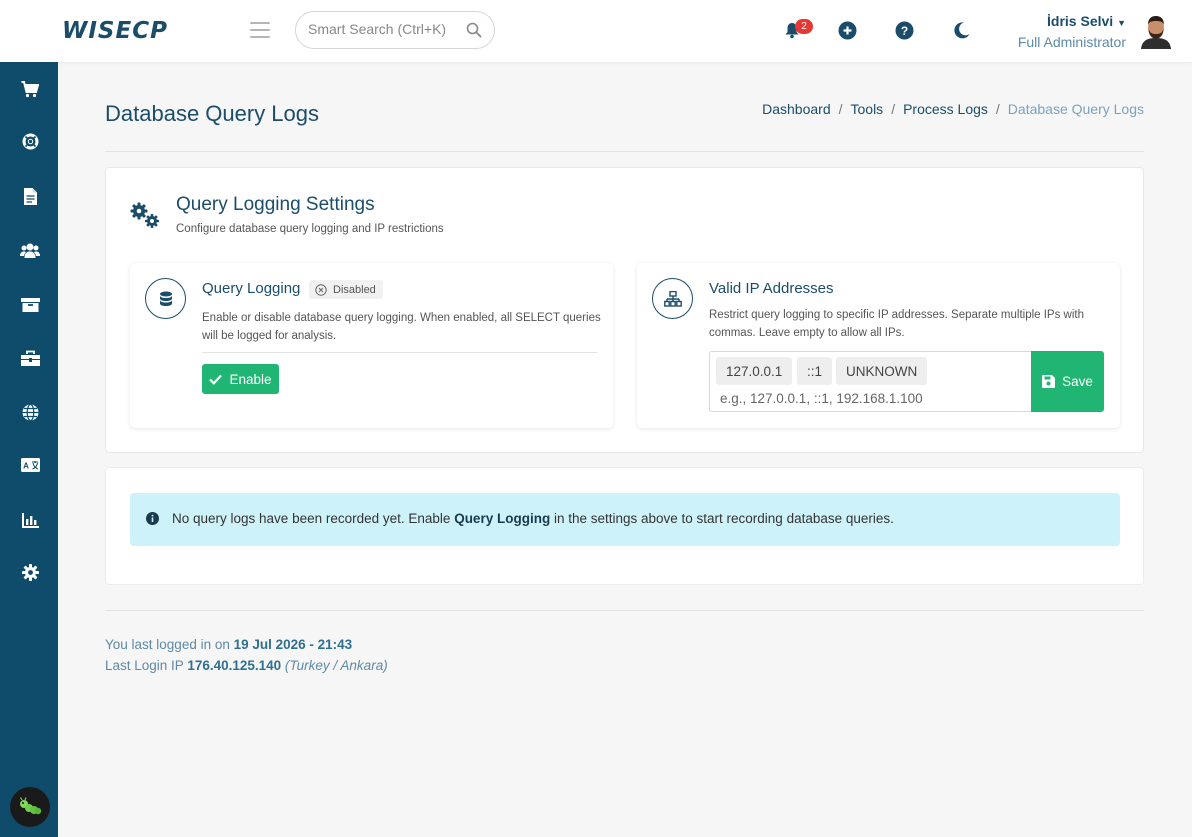  I want to click on moon-icon, so click(962, 31).